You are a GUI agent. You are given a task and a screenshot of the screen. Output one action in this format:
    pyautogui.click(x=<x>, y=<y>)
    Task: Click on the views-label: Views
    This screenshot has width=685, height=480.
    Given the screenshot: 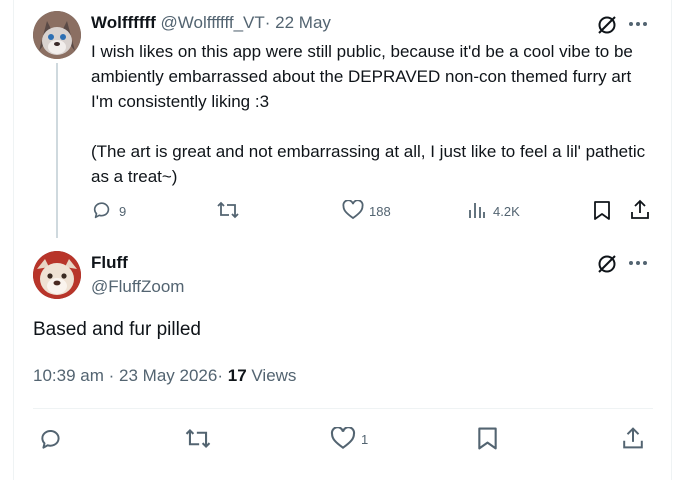 What is the action you would take?
    pyautogui.click(x=274, y=375)
    